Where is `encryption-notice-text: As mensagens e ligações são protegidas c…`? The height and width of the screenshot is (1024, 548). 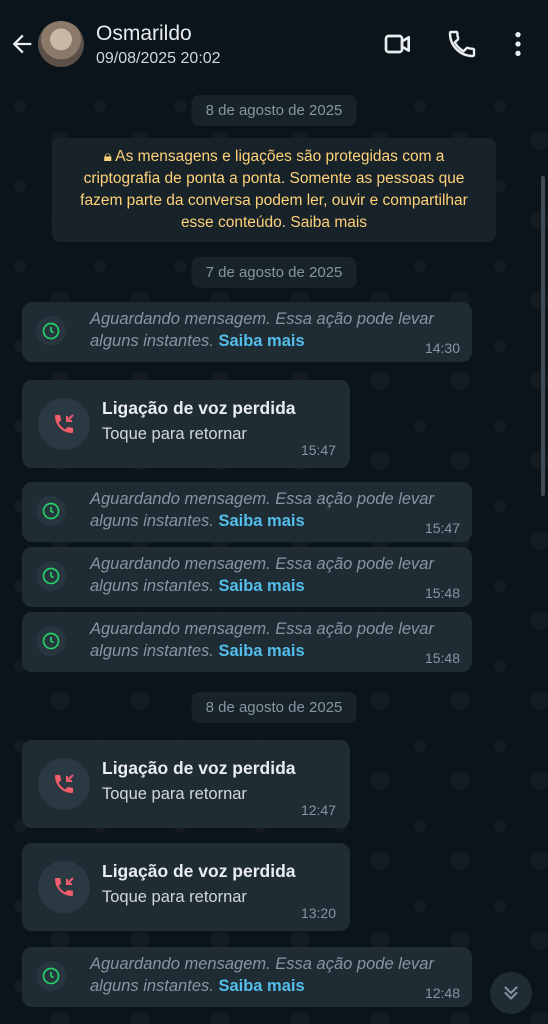 encryption-notice-text: As mensagens e ligações são protegidas c… is located at coordinates (274, 189).